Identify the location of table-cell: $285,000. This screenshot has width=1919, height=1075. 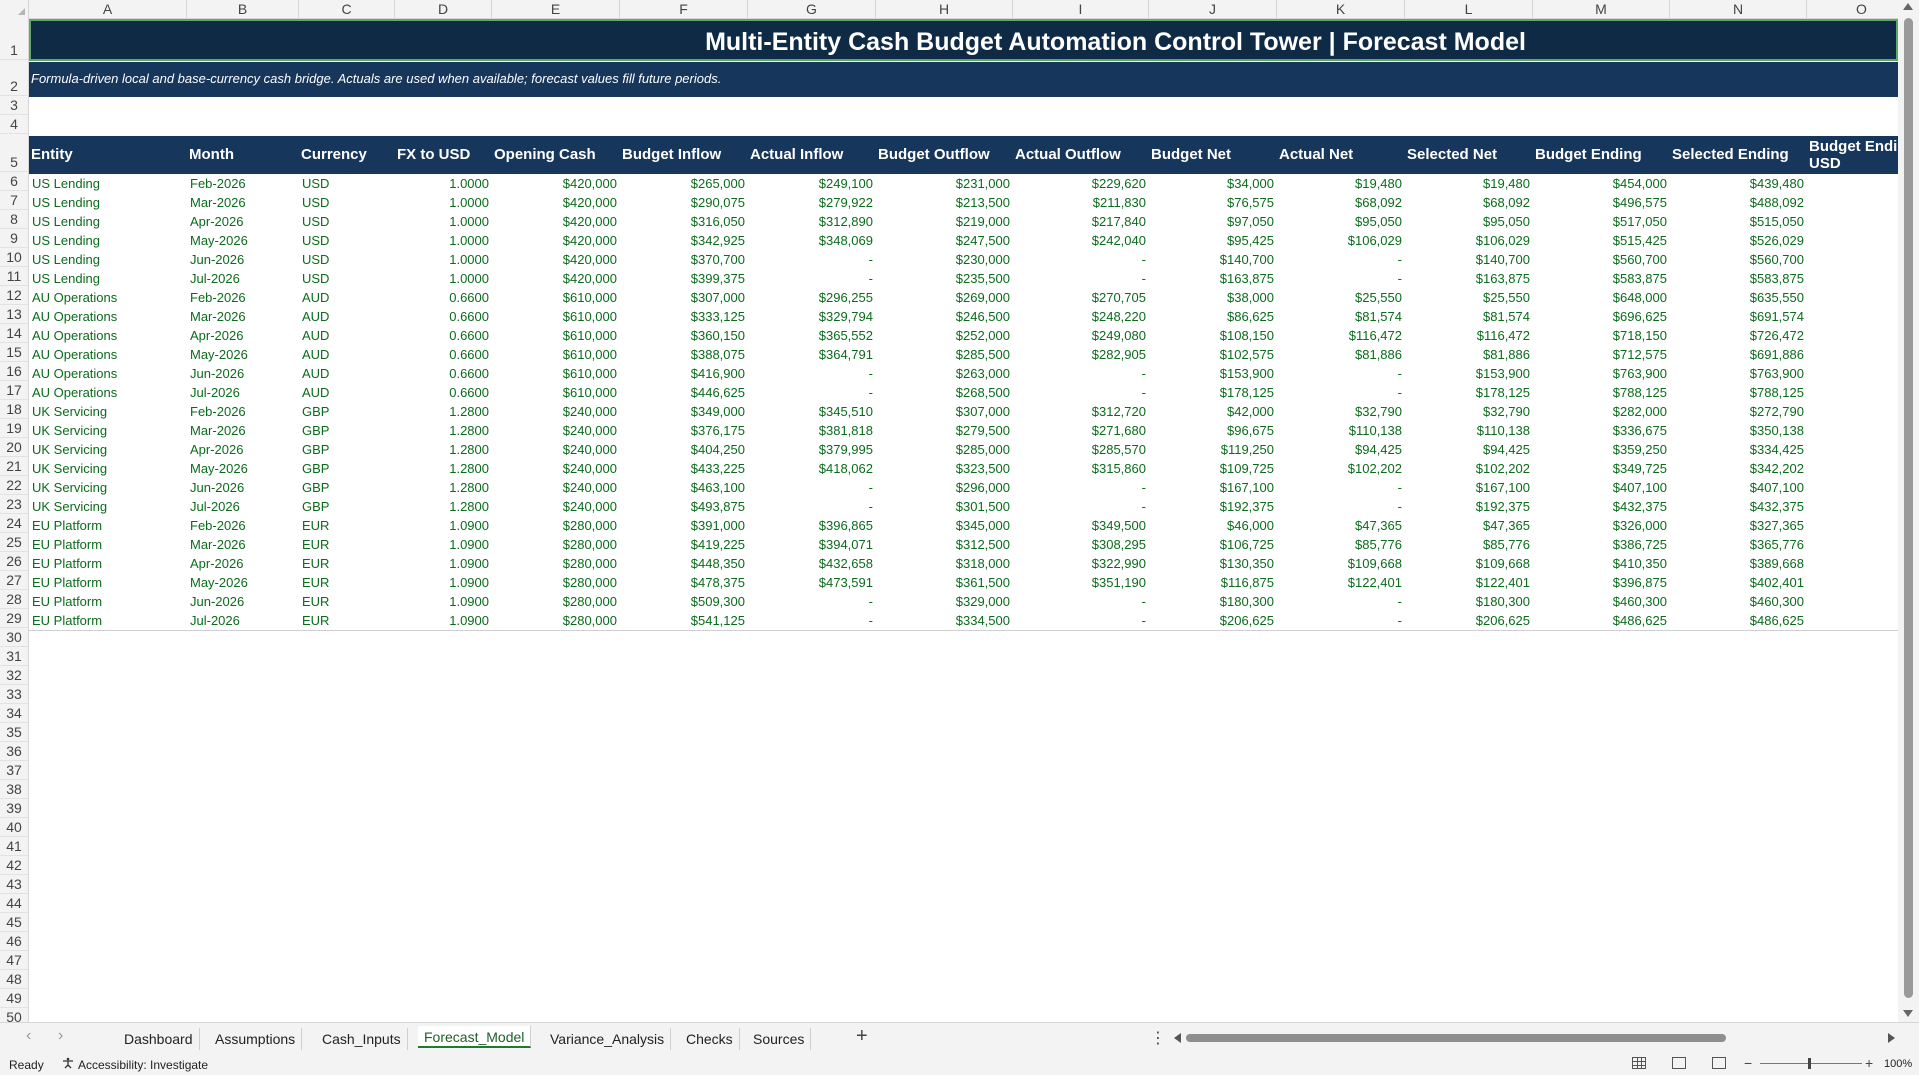
(944, 449).